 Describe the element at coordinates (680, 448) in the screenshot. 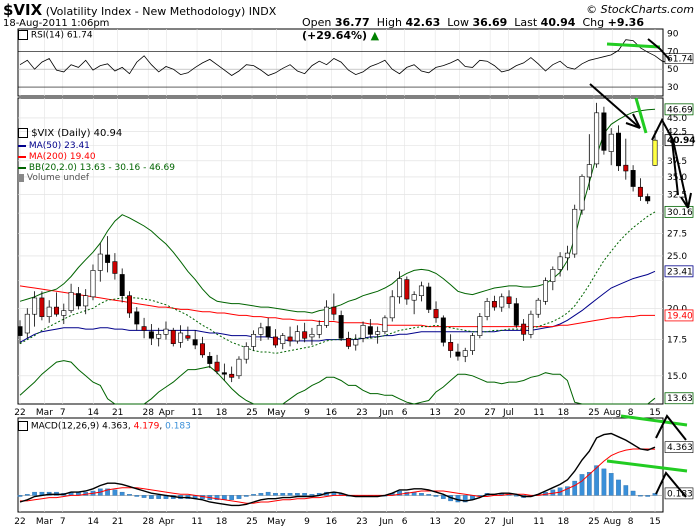

I see `macd-tick-label: 4.363` at that location.